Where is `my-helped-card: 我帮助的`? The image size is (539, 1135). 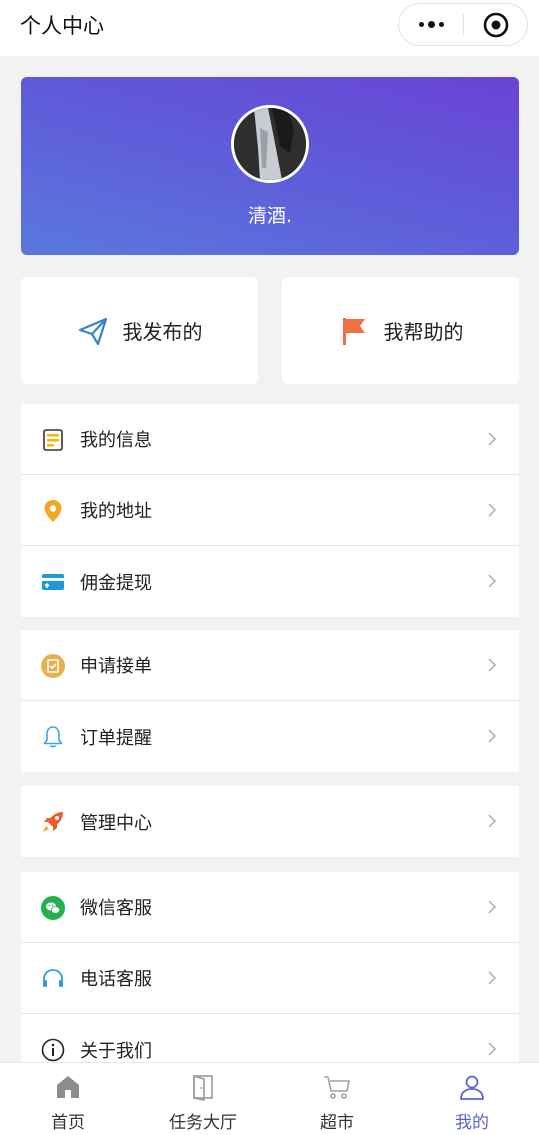 my-helped-card: 我帮助的 is located at coordinates (400, 330).